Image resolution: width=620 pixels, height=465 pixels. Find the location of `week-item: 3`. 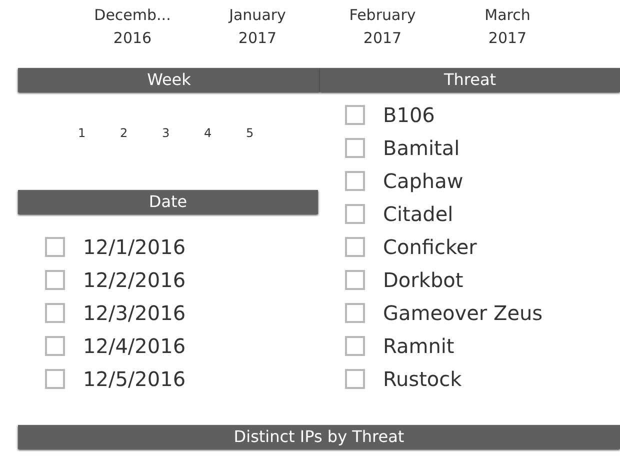

week-item: 3 is located at coordinates (183, 133).